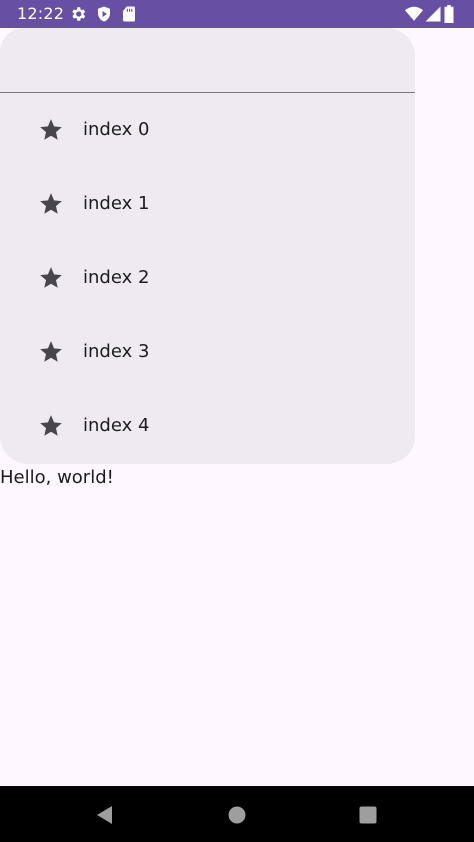  I want to click on battery-icon, so click(449, 14).